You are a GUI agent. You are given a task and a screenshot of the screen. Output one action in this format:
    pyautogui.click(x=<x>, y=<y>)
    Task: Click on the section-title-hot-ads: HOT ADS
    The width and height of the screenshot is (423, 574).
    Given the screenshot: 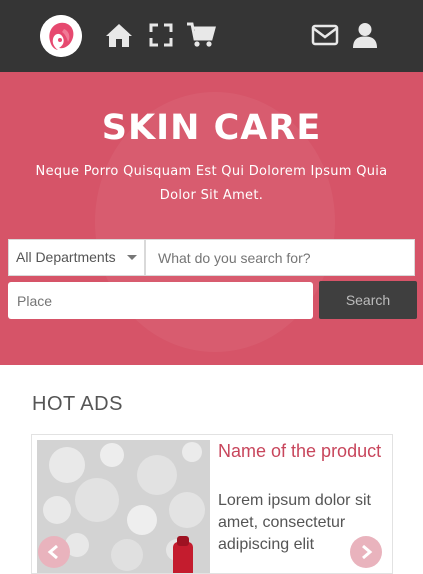 What is the action you would take?
    pyautogui.click(x=77, y=404)
    